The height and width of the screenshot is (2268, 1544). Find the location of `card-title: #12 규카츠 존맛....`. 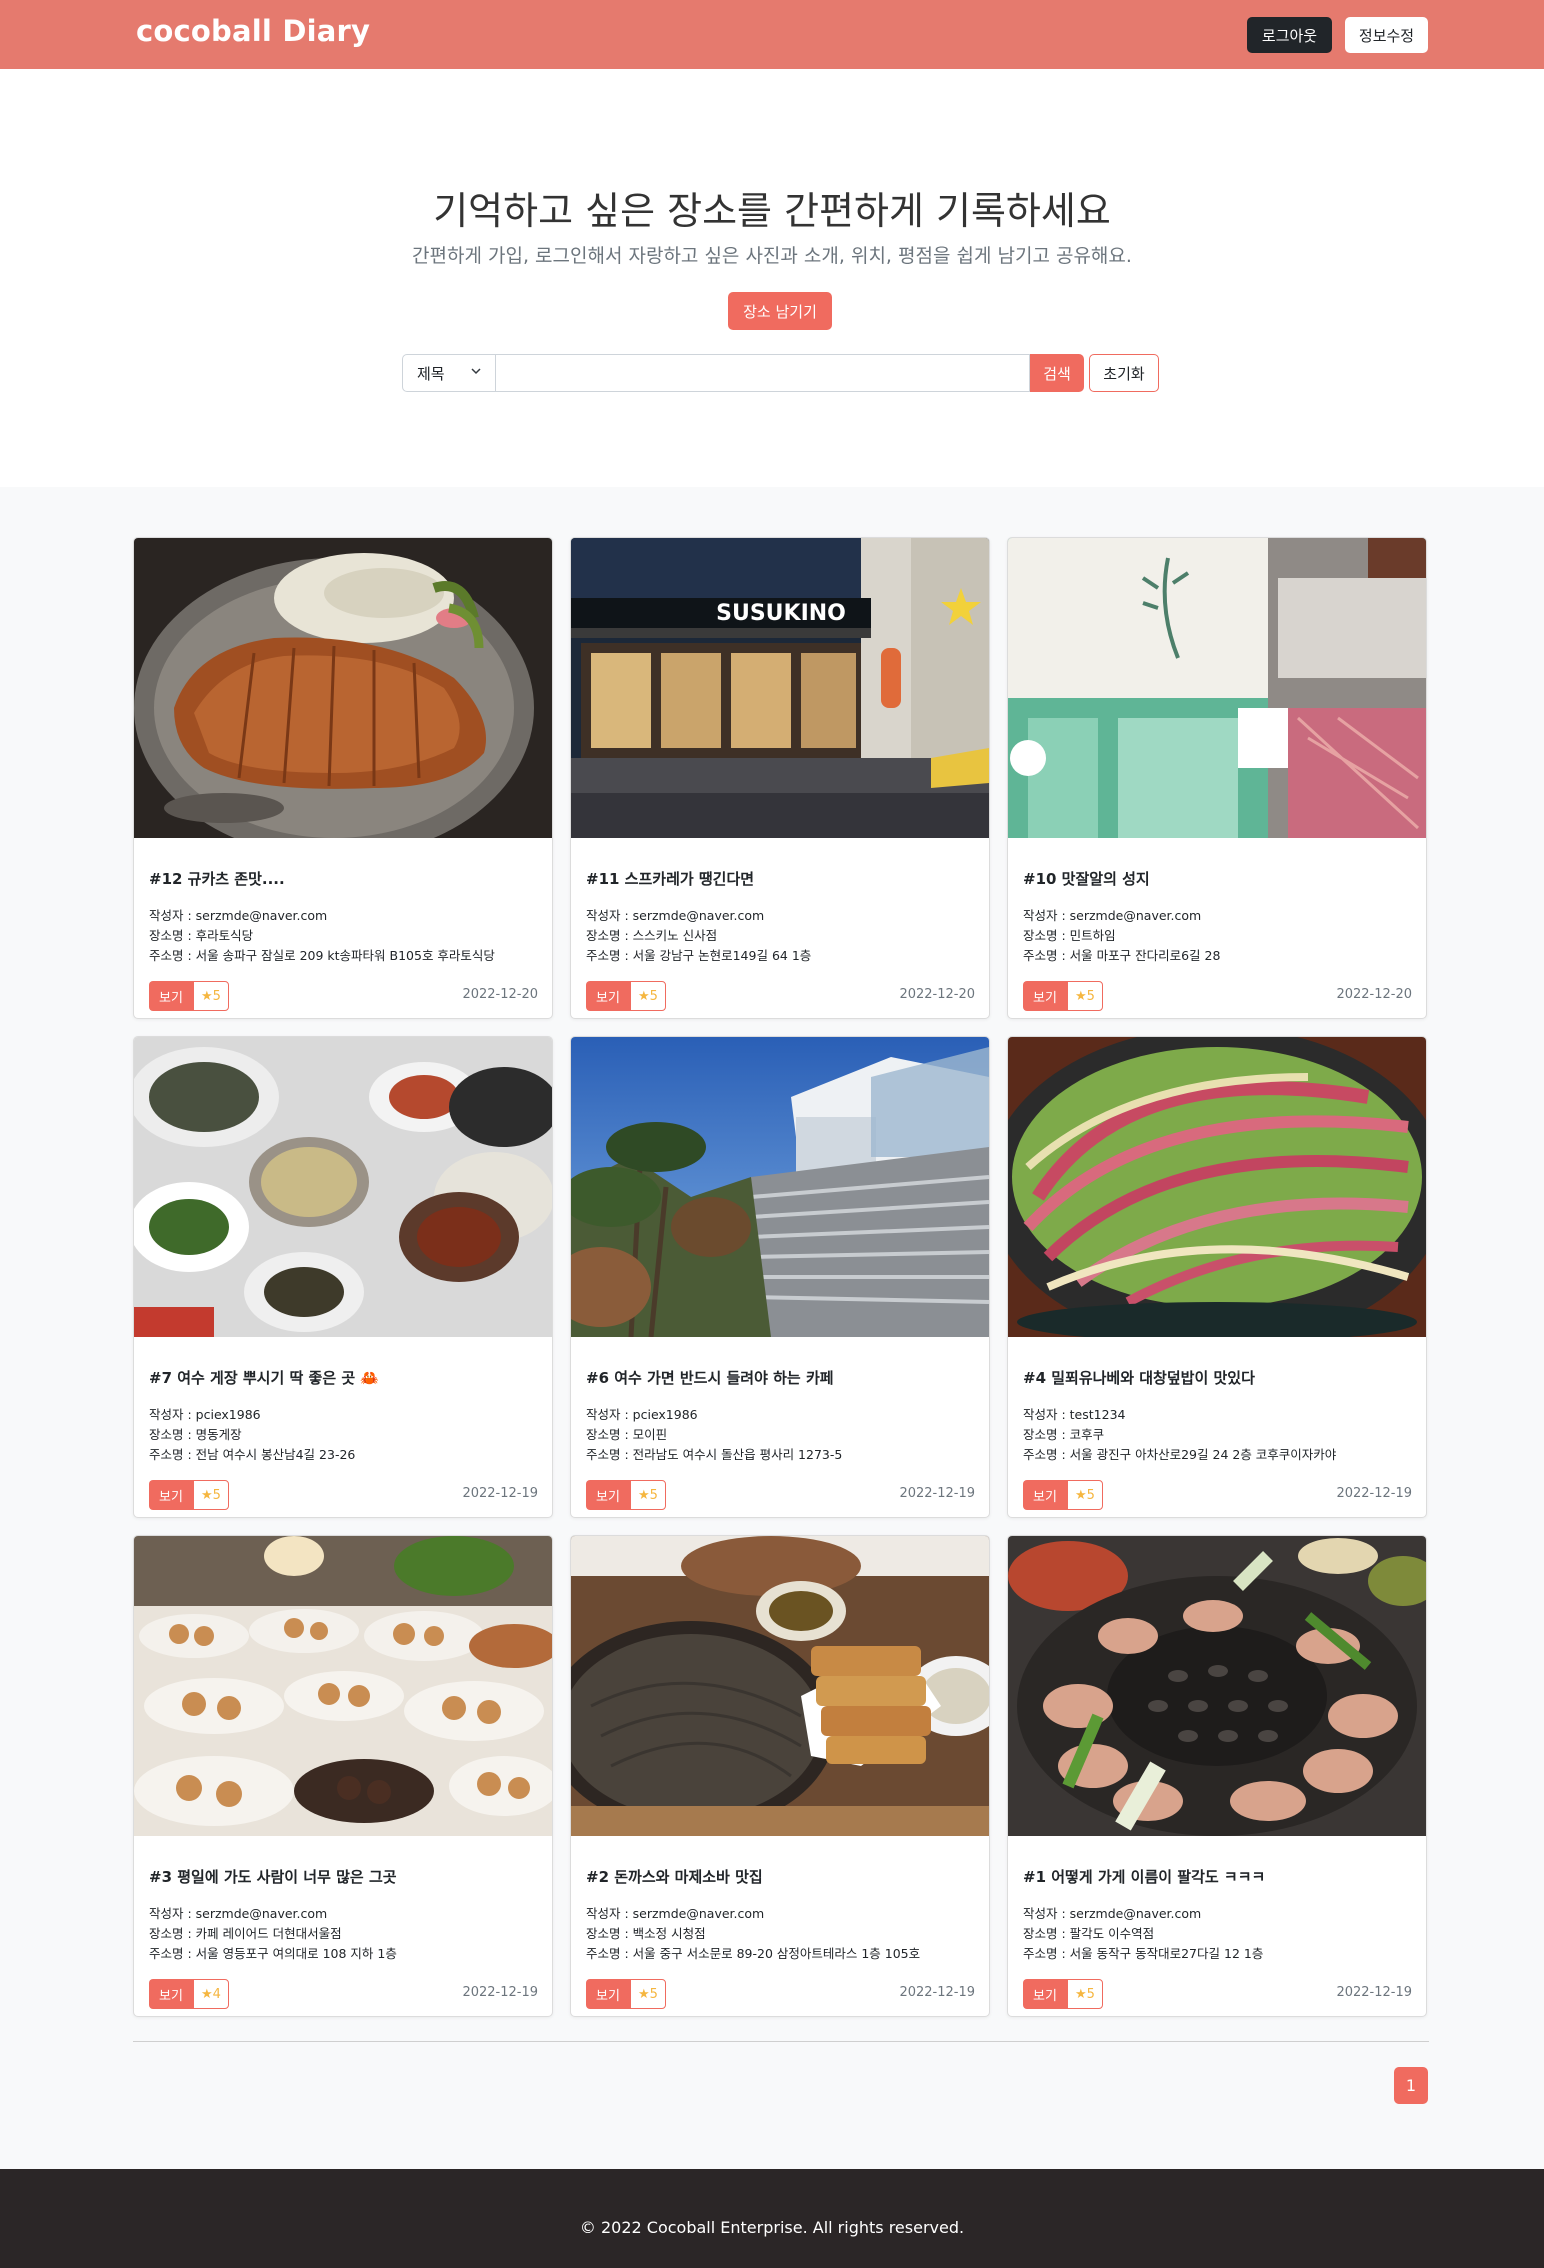

card-title: #12 규카츠 존맛.... is located at coordinates (217, 879).